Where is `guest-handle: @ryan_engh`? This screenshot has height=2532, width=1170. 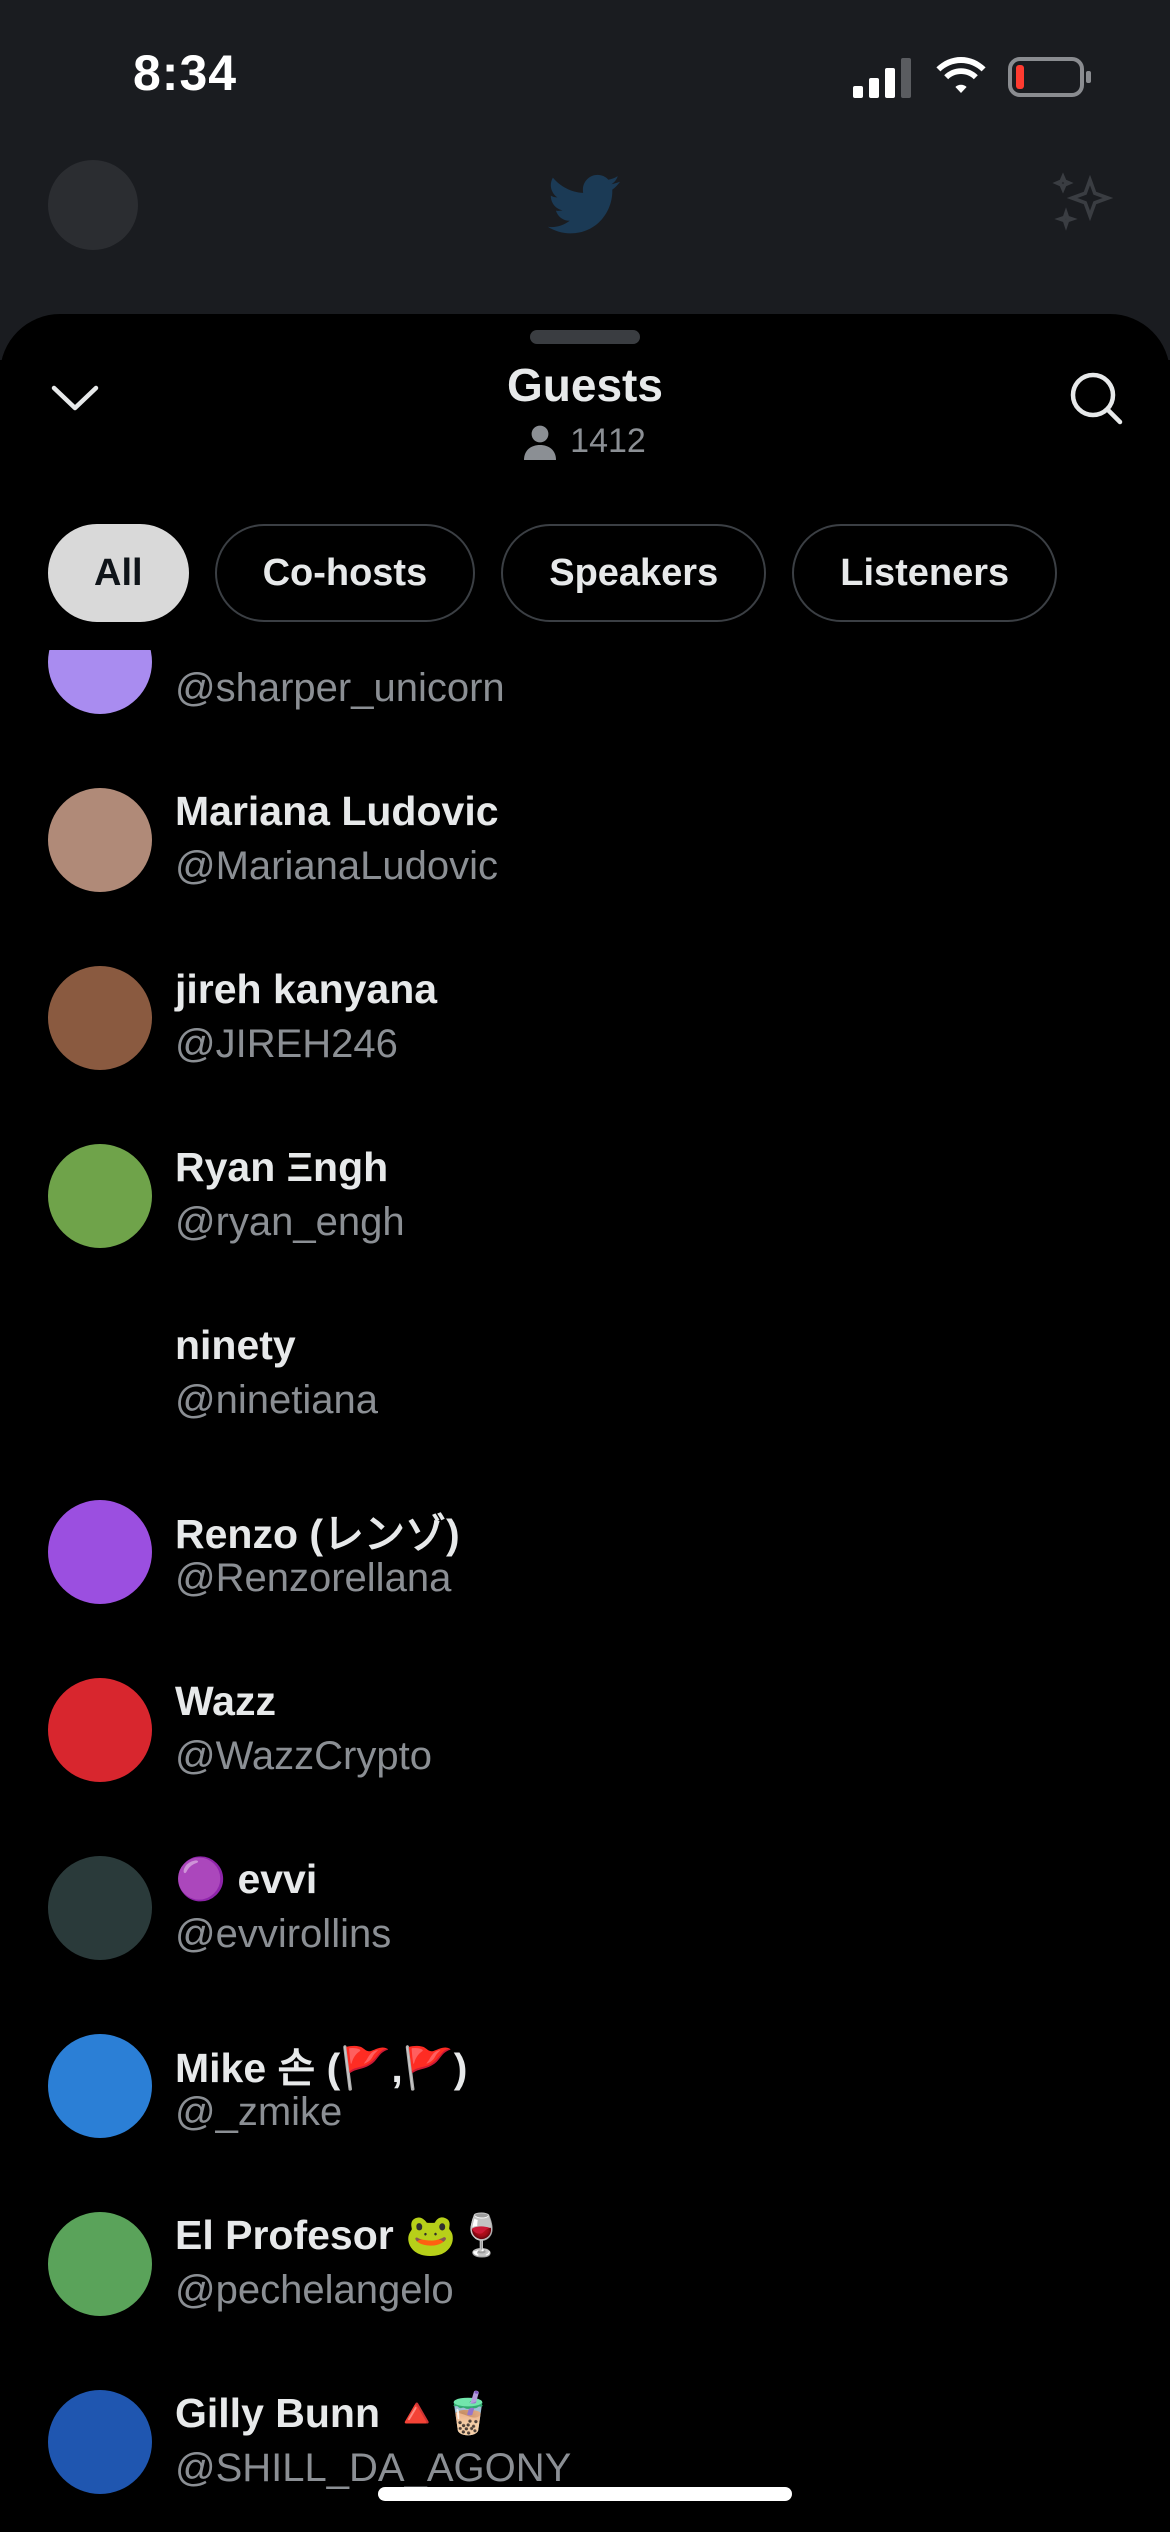
guest-handle: @ryan_engh is located at coordinates (290, 1222).